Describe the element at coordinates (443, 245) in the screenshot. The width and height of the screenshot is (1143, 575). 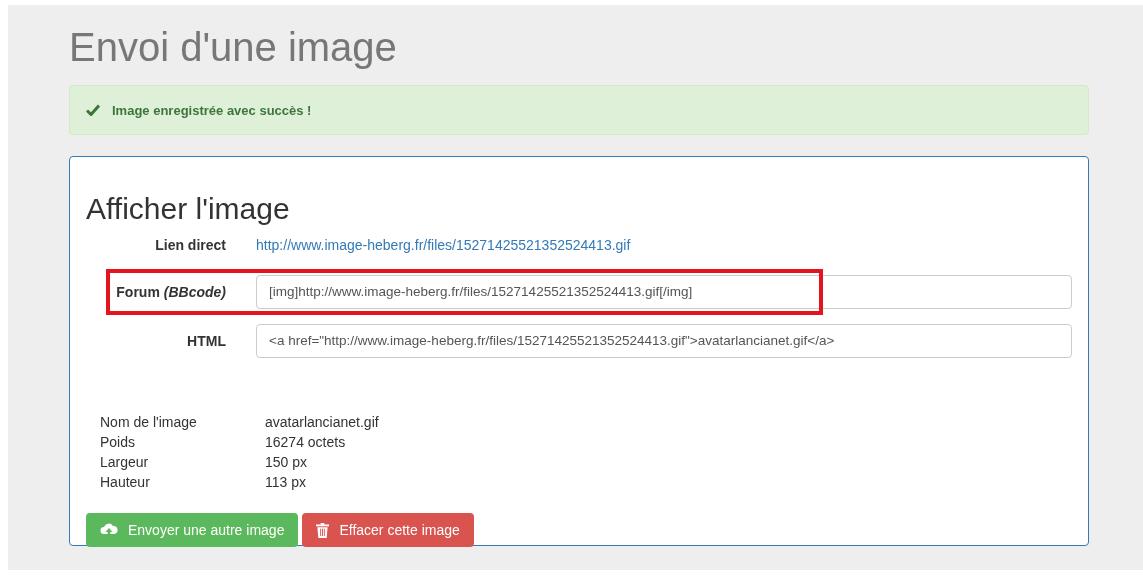
I see `direct-link: http://www.image-heberg.fr/files/15271425521352524413.gif` at that location.